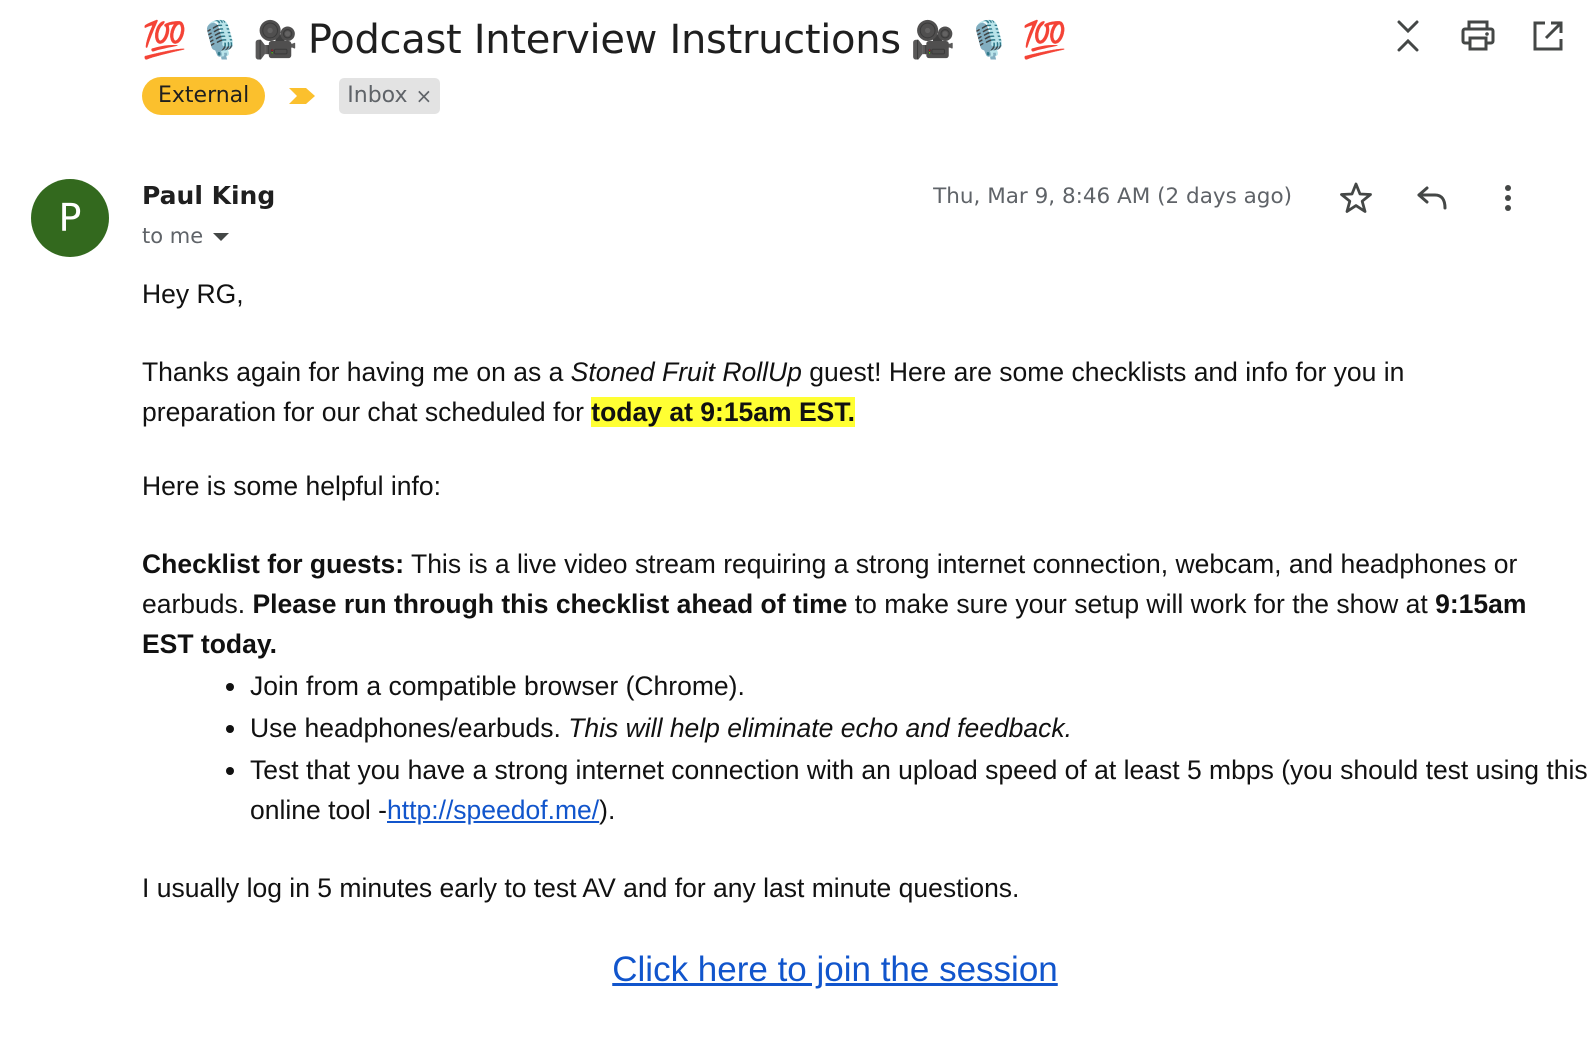 The width and height of the screenshot is (1596, 1042). Describe the element at coordinates (204, 96) in the screenshot. I see `label-external: External` at that location.